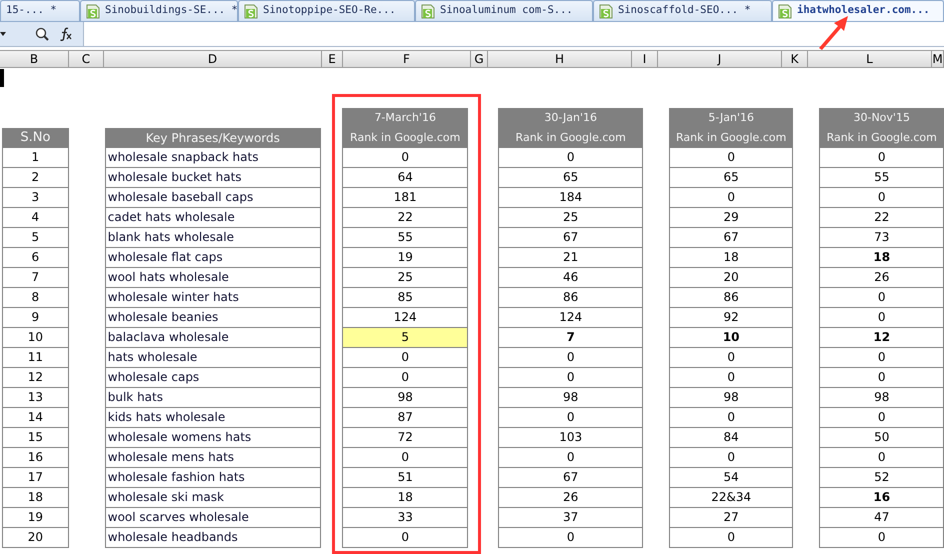 The image size is (944, 554). Describe the element at coordinates (795, 59) in the screenshot. I see `column-letter: K` at that location.